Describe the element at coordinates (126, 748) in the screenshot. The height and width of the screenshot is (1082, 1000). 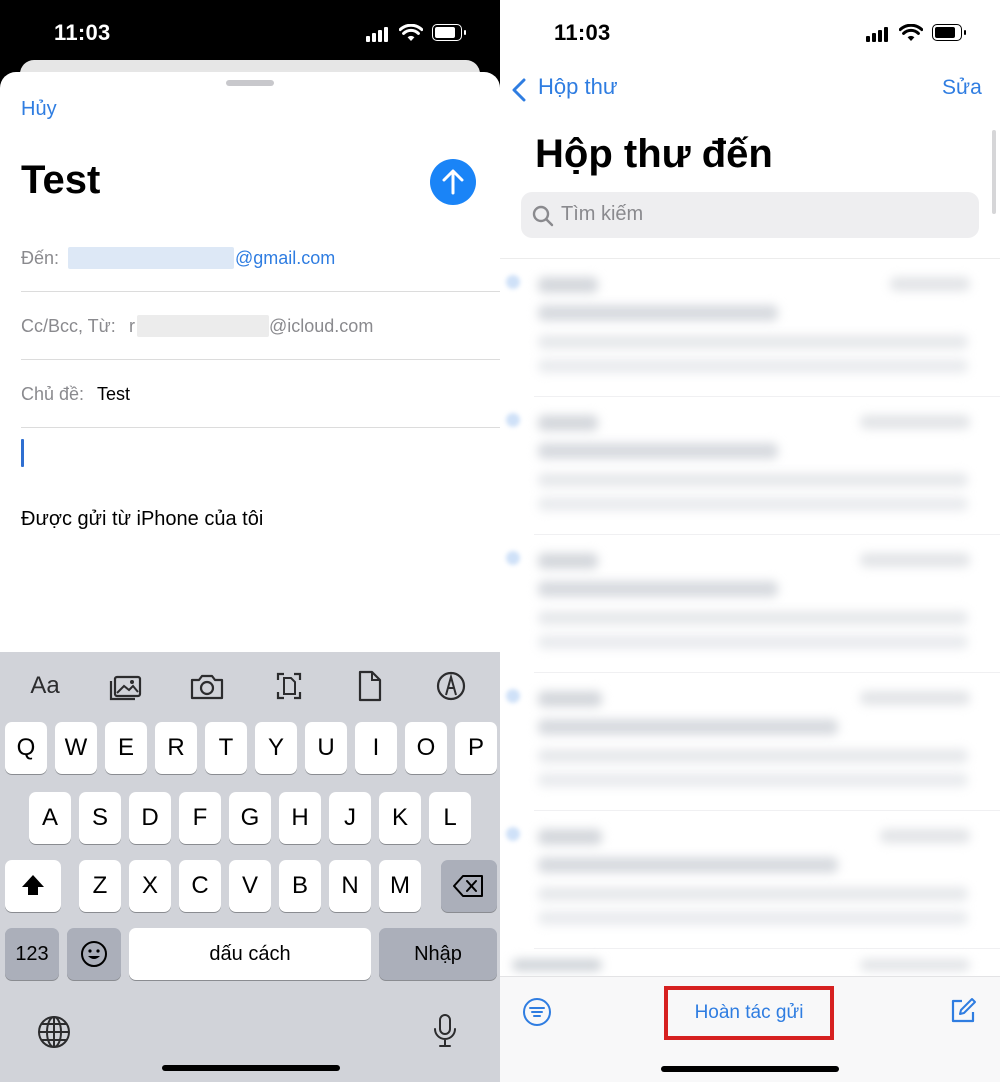
I see `key-e: E` at that location.